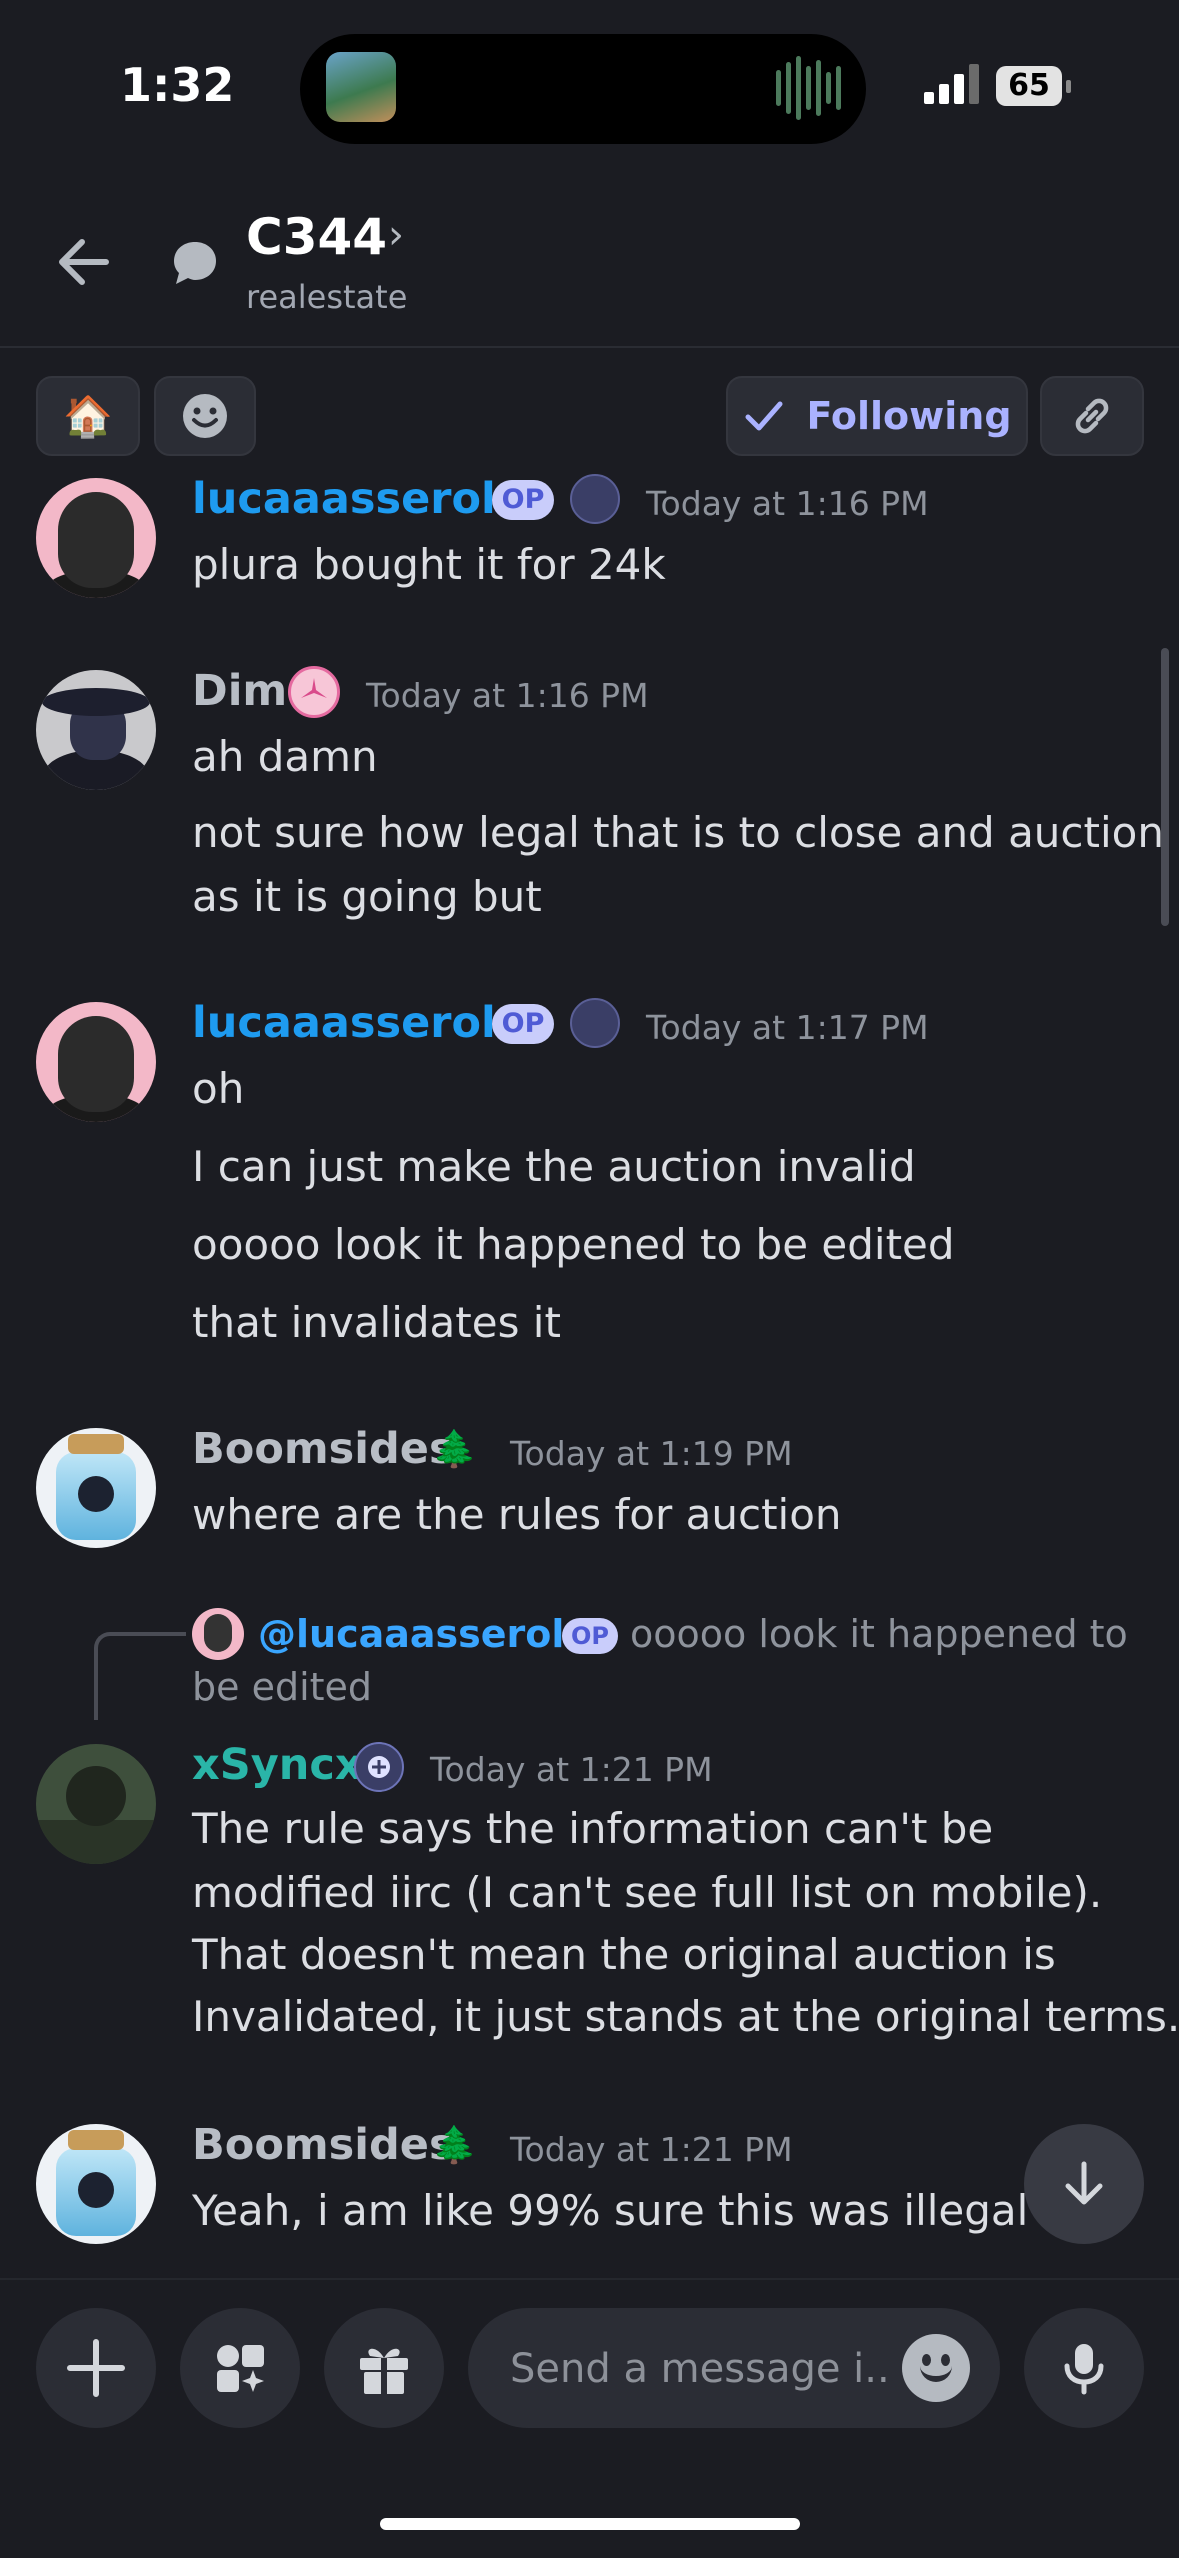  I want to click on message-text: oh, so click(218, 1088).